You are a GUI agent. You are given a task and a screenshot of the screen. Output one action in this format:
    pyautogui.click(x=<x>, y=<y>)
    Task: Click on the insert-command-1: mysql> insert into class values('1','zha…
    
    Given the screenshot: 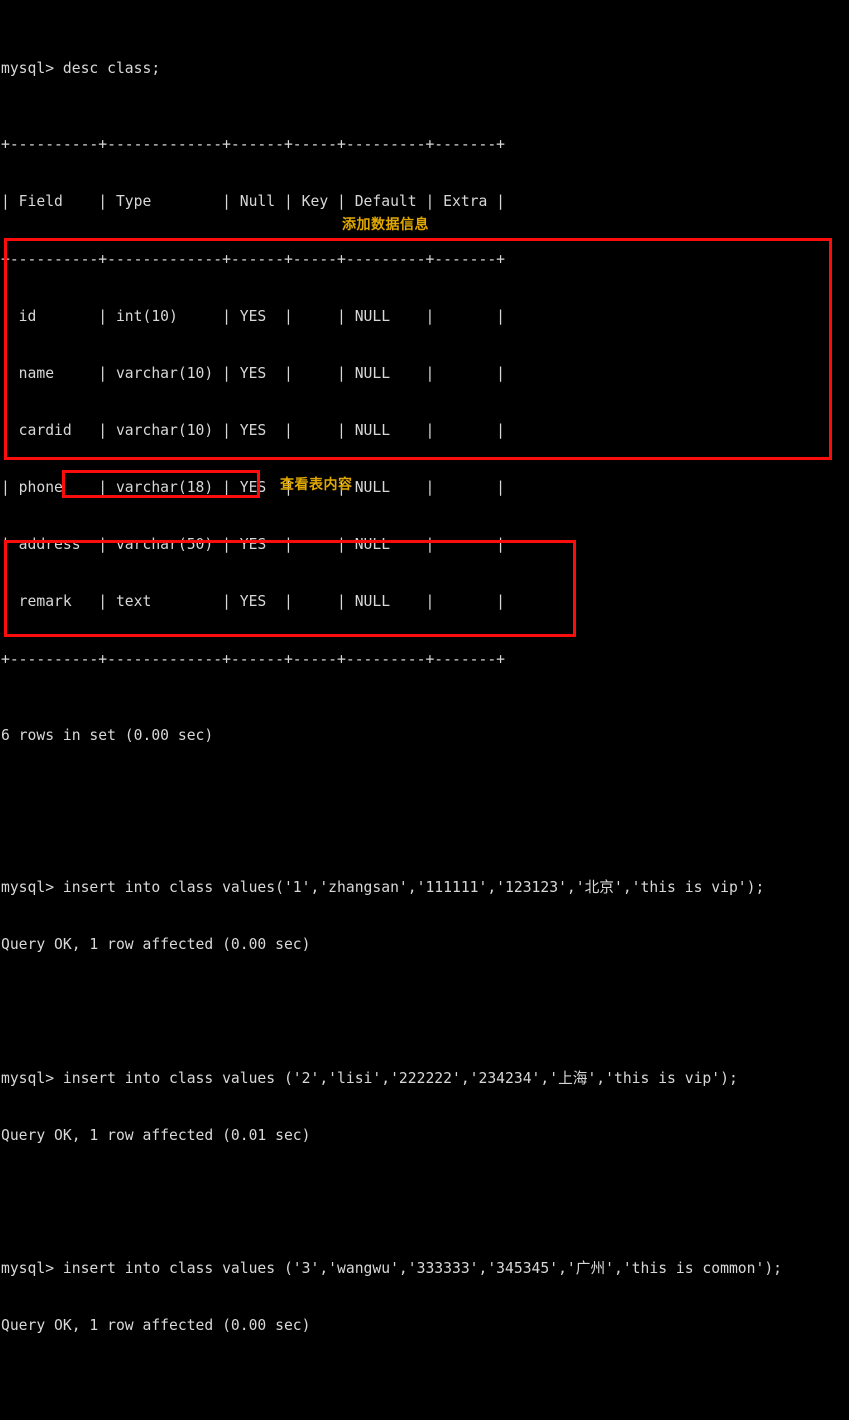 What is the action you would take?
    pyautogui.click(x=383, y=888)
    